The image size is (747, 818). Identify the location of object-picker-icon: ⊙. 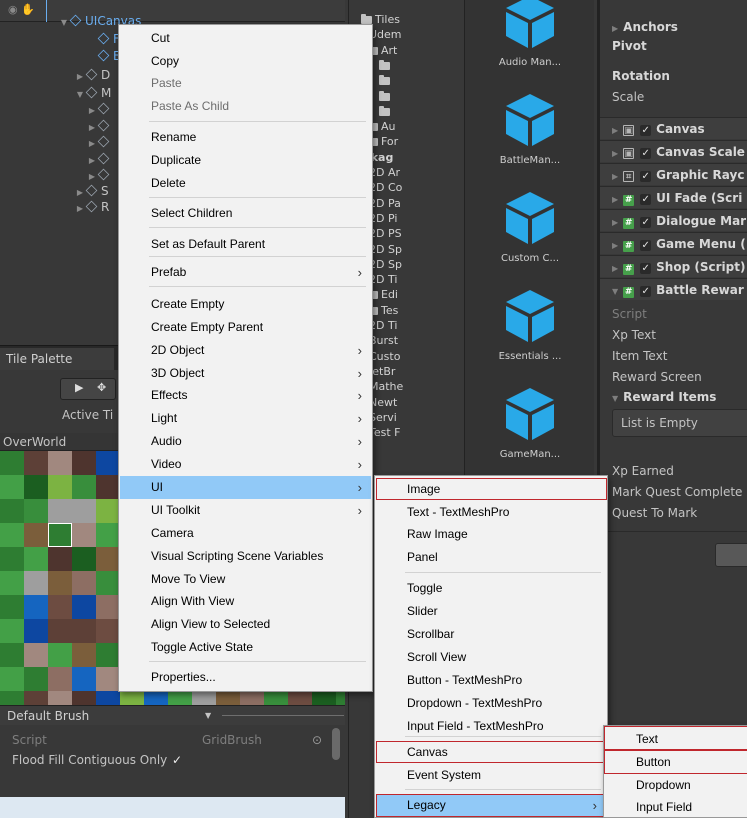
(317, 740).